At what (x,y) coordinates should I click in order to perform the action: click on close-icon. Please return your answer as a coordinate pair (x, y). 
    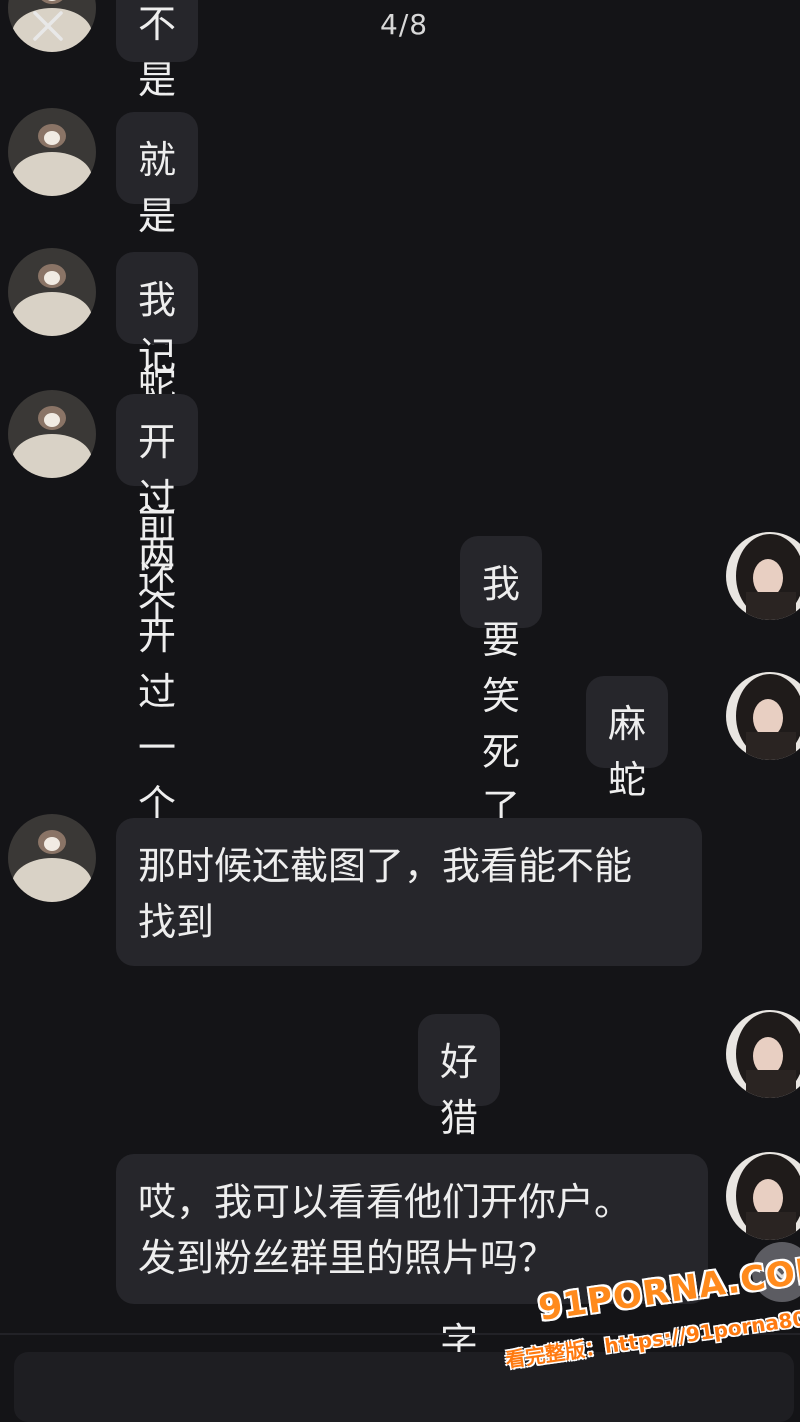
    Looking at the image, I should click on (48, 26).